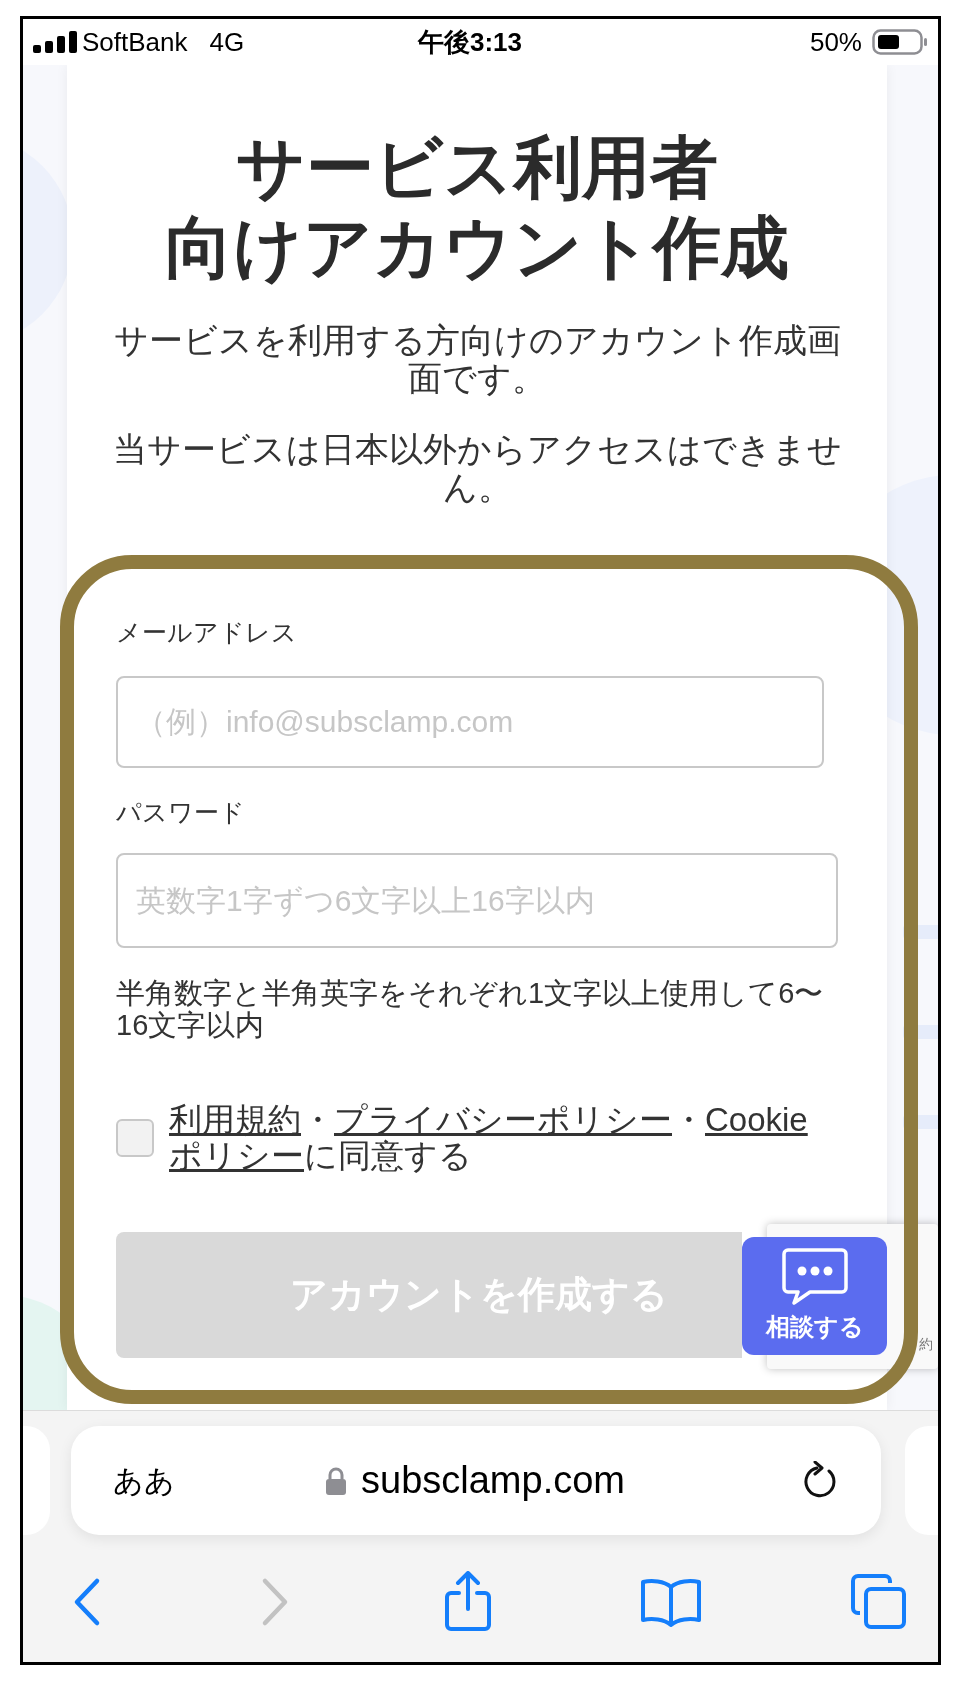 The image size is (960, 1706). Describe the element at coordinates (835, 42) in the screenshot. I see `battery-percent: 50%` at that location.